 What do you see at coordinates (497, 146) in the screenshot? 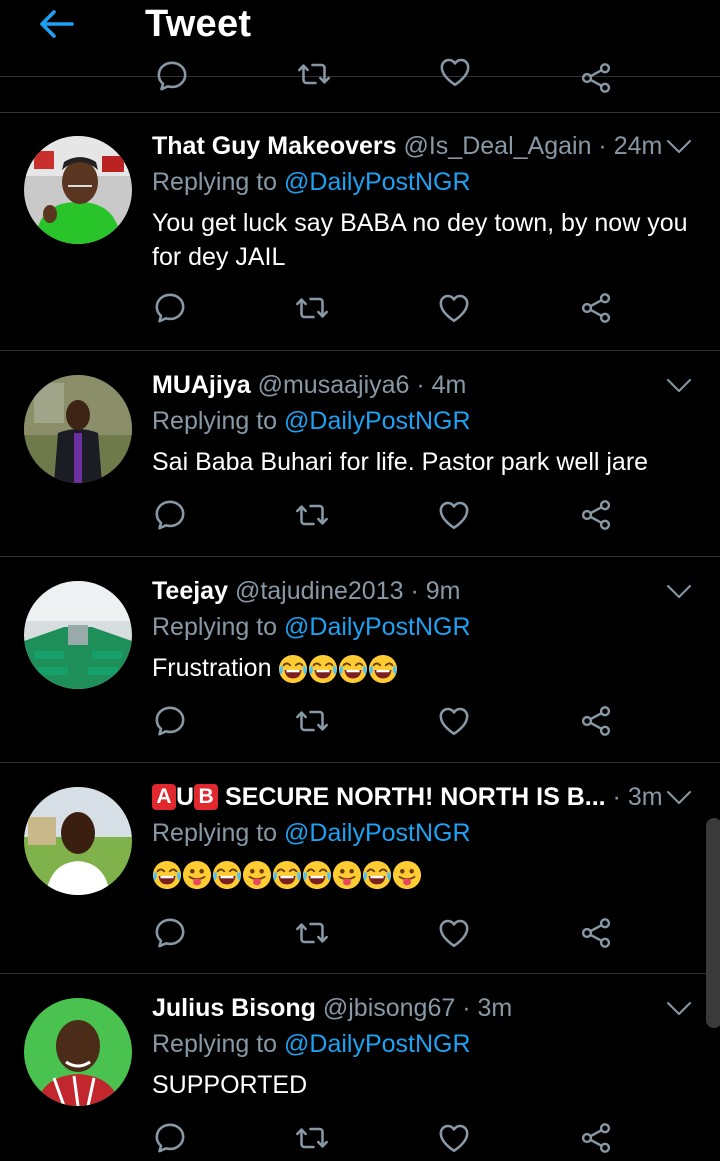
I see `user-handle: @Is_Deal_Again` at bounding box center [497, 146].